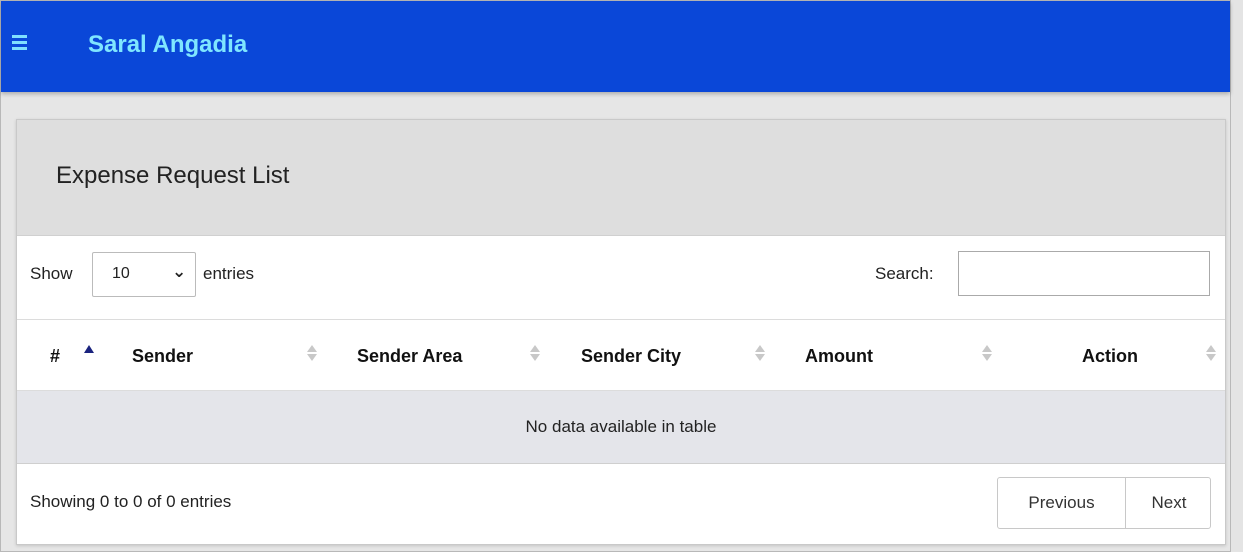 The height and width of the screenshot is (552, 1243). What do you see at coordinates (162, 356) in the screenshot?
I see `column-header-sender: Sender` at bounding box center [162, 356].